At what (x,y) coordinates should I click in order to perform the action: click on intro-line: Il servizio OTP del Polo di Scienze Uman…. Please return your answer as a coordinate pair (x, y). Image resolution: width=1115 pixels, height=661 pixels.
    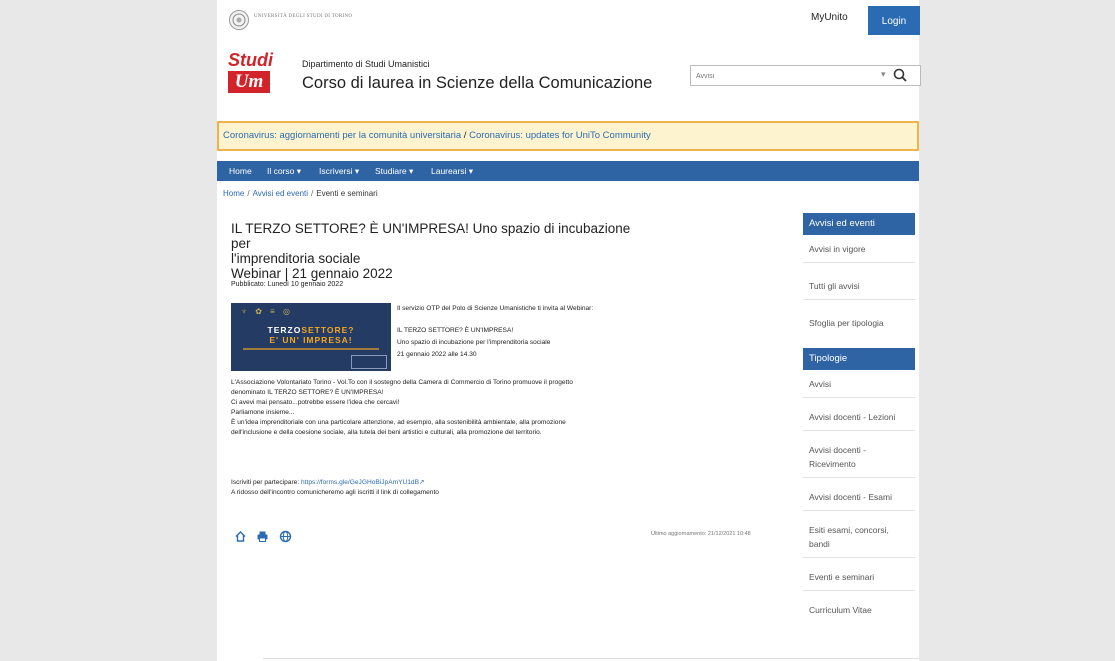
    Looking at the image, I should click on (495, 308).